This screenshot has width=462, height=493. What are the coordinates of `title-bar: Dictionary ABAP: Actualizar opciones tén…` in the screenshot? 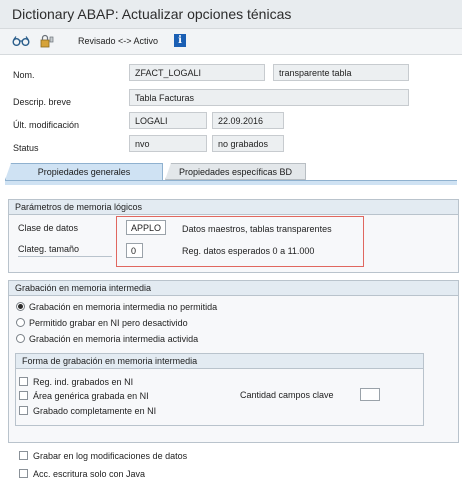 It's located at (231, 14).